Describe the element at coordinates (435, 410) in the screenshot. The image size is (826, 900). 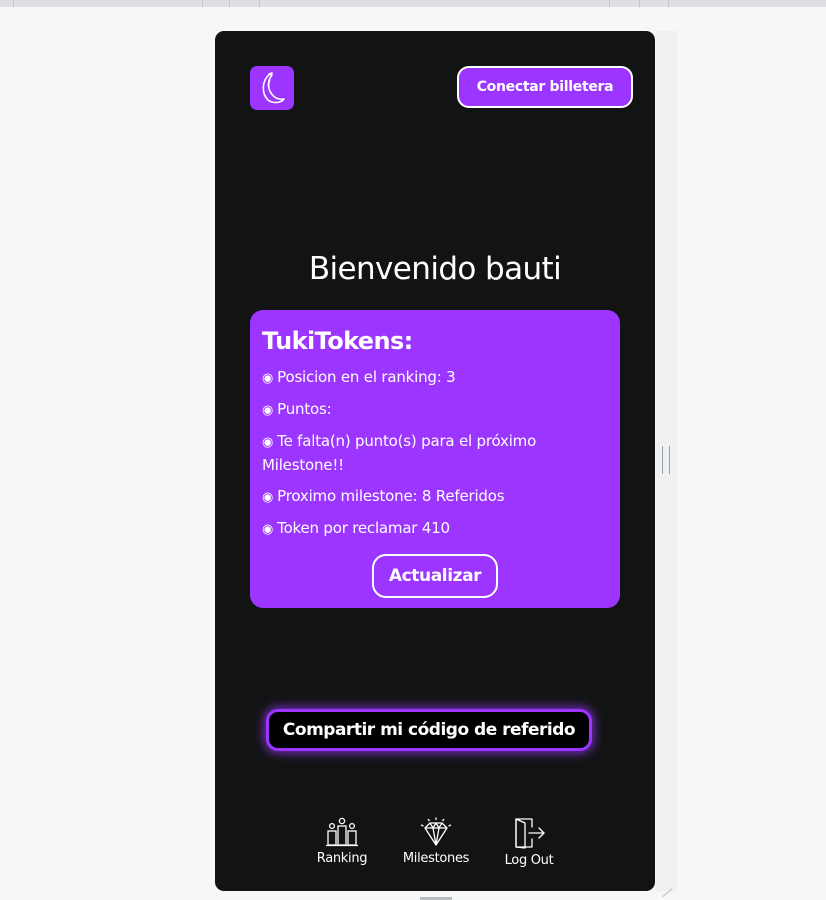
I see `stat-points: ◉ Puntos:` at that location.